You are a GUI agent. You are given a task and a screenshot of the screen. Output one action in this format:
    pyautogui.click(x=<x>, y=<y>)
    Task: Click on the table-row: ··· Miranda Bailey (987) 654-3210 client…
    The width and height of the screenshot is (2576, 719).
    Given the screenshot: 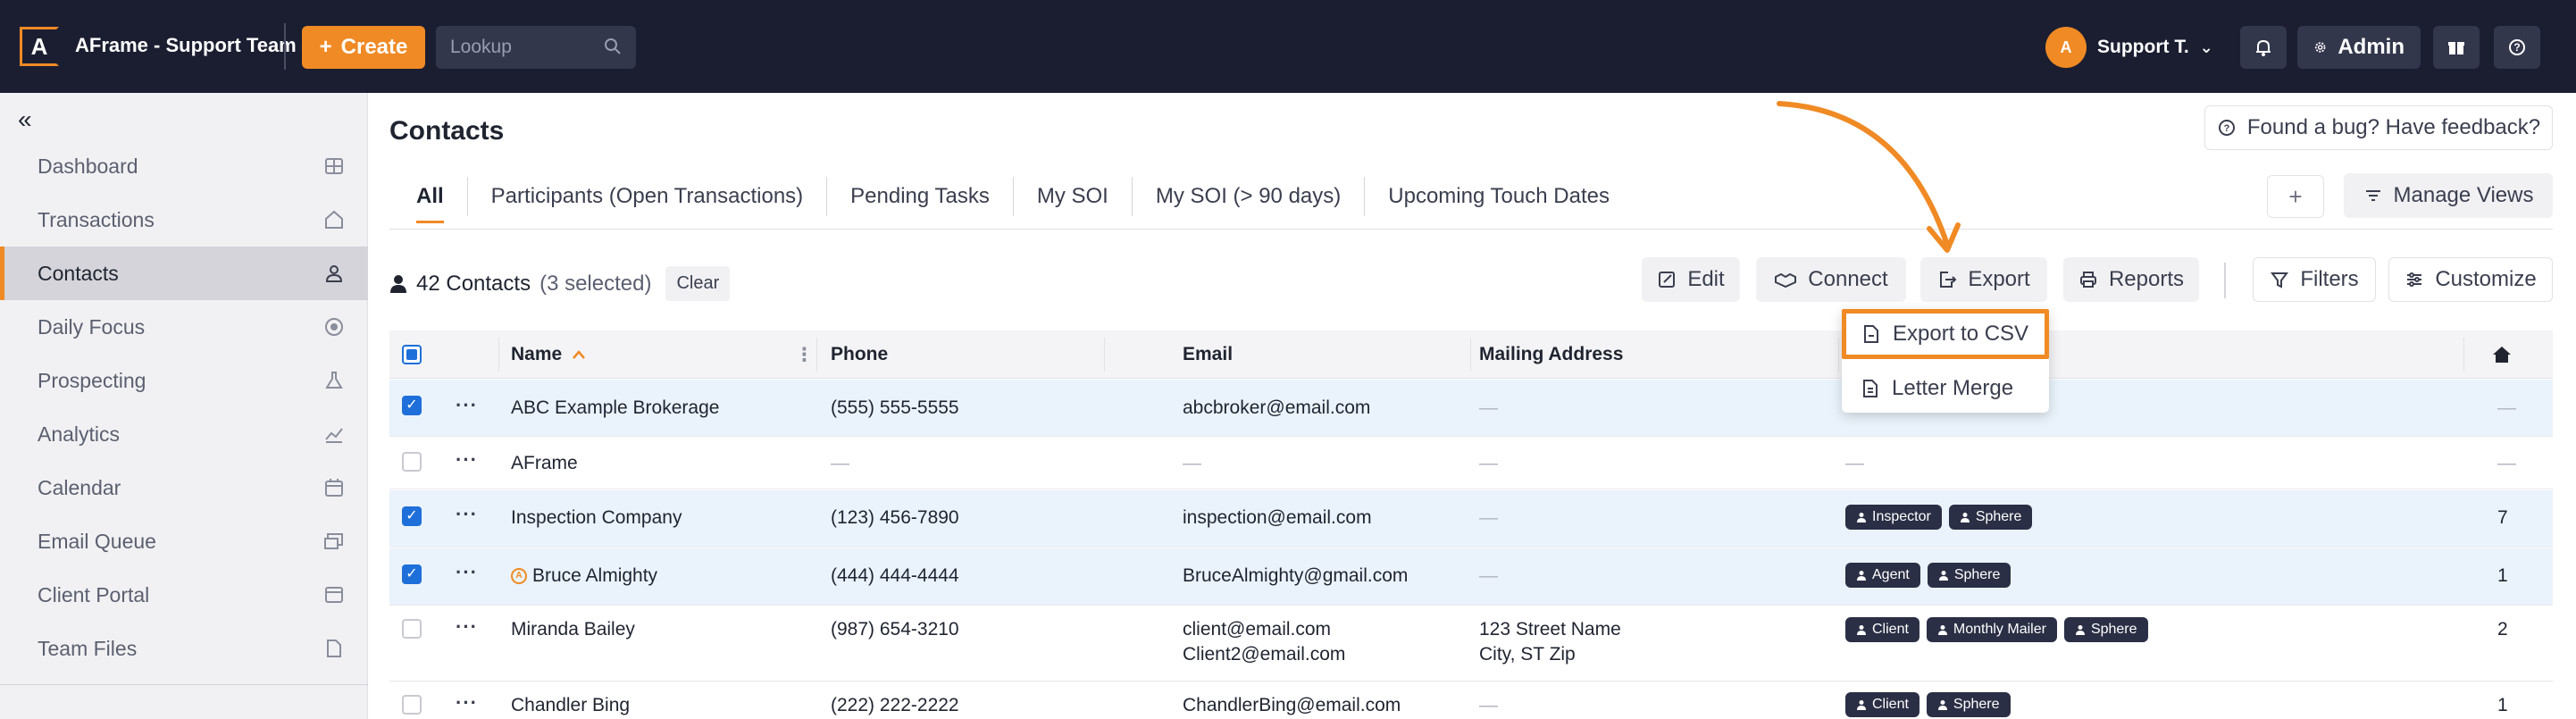 What is the action you would take?
    pyautogui.click(x=1471, y=643)
    